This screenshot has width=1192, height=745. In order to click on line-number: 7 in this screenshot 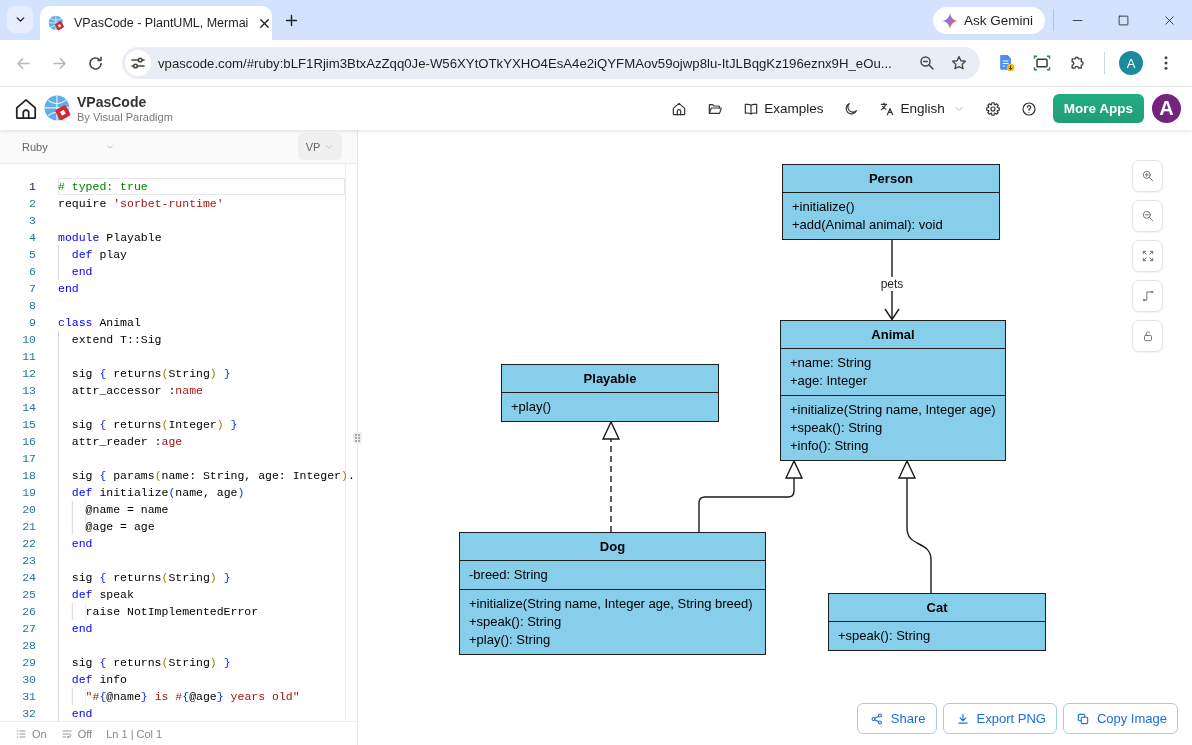, I will do `click(32, 289)`.